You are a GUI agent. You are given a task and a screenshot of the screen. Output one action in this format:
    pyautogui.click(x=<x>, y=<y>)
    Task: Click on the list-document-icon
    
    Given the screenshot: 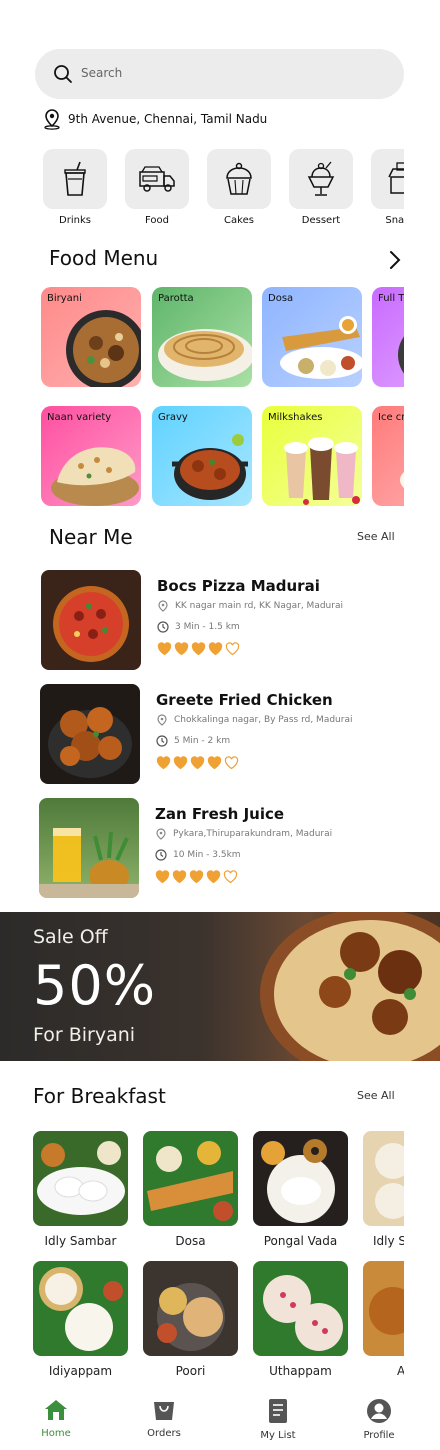 What is the action you would take?
    pyautogui.click(x=278, y=1411)
    